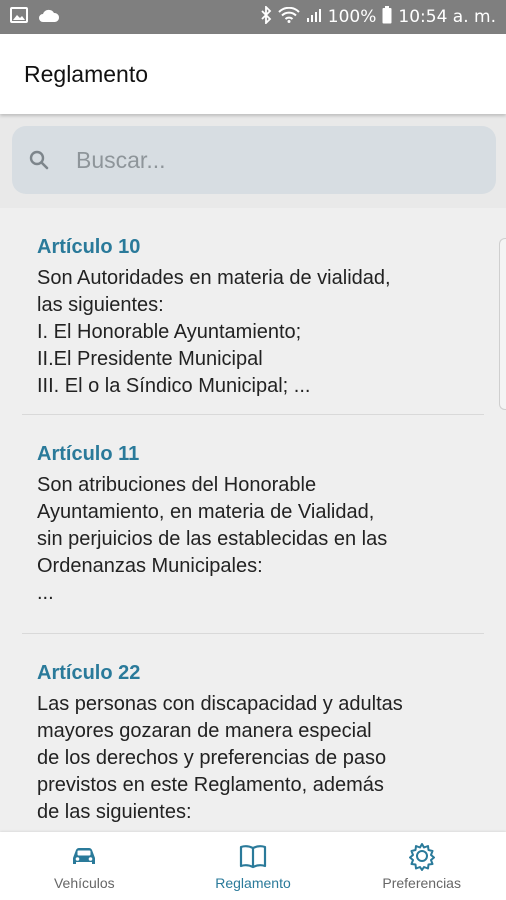 The width and height of the screenshot is (506, 900). I want to click on nav-item-preferencias: Preferencias, so click(421, 866).